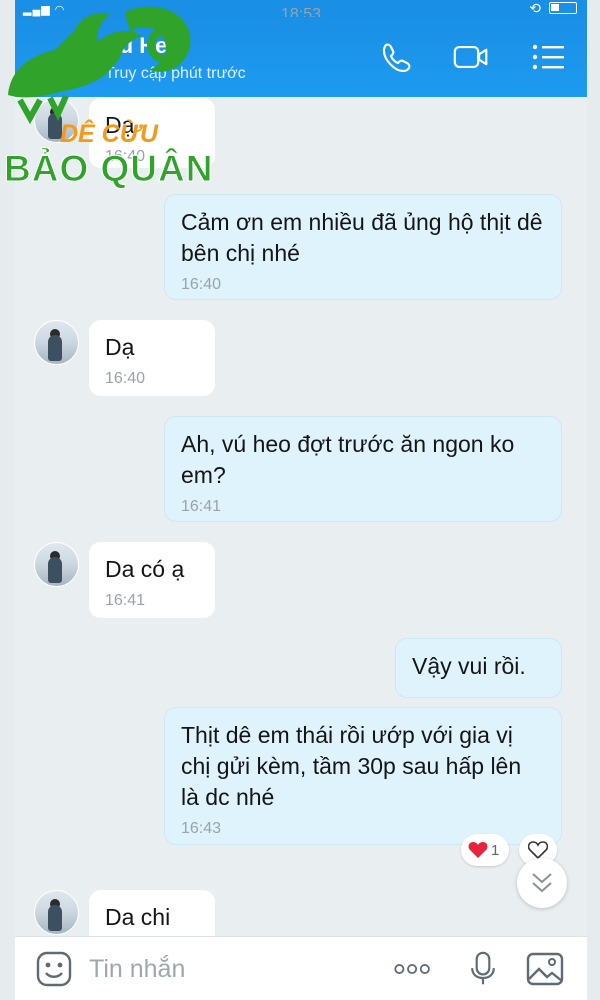 The height and width of the screenshot is (1000, 600). Describe the element at coordinates (301, 968) in the screenshot. I see `message-input-bar: Tin nhắn` at that location.